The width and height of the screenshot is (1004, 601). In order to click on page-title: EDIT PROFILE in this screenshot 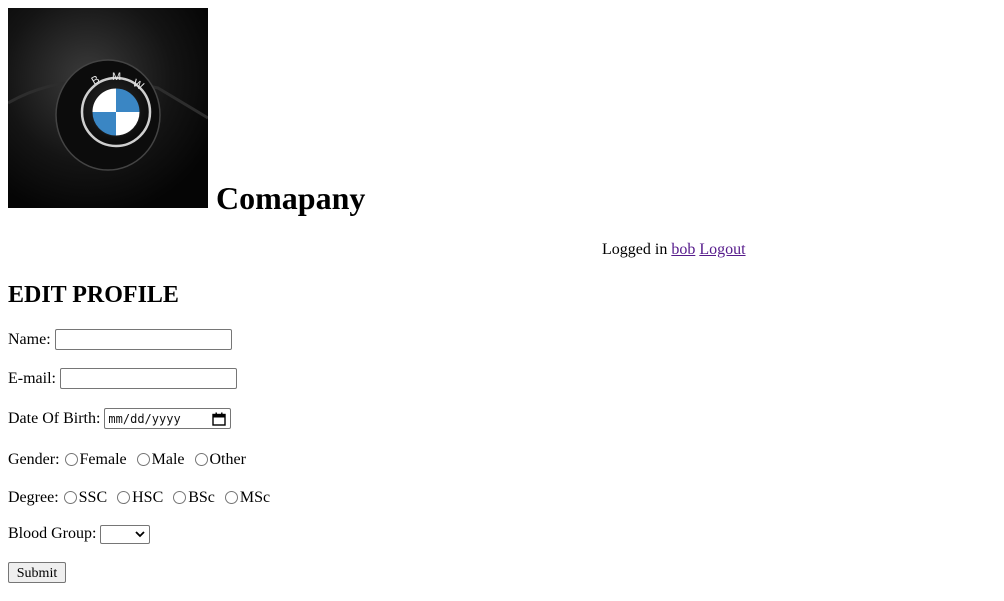, I will do `click(93, 295)`.